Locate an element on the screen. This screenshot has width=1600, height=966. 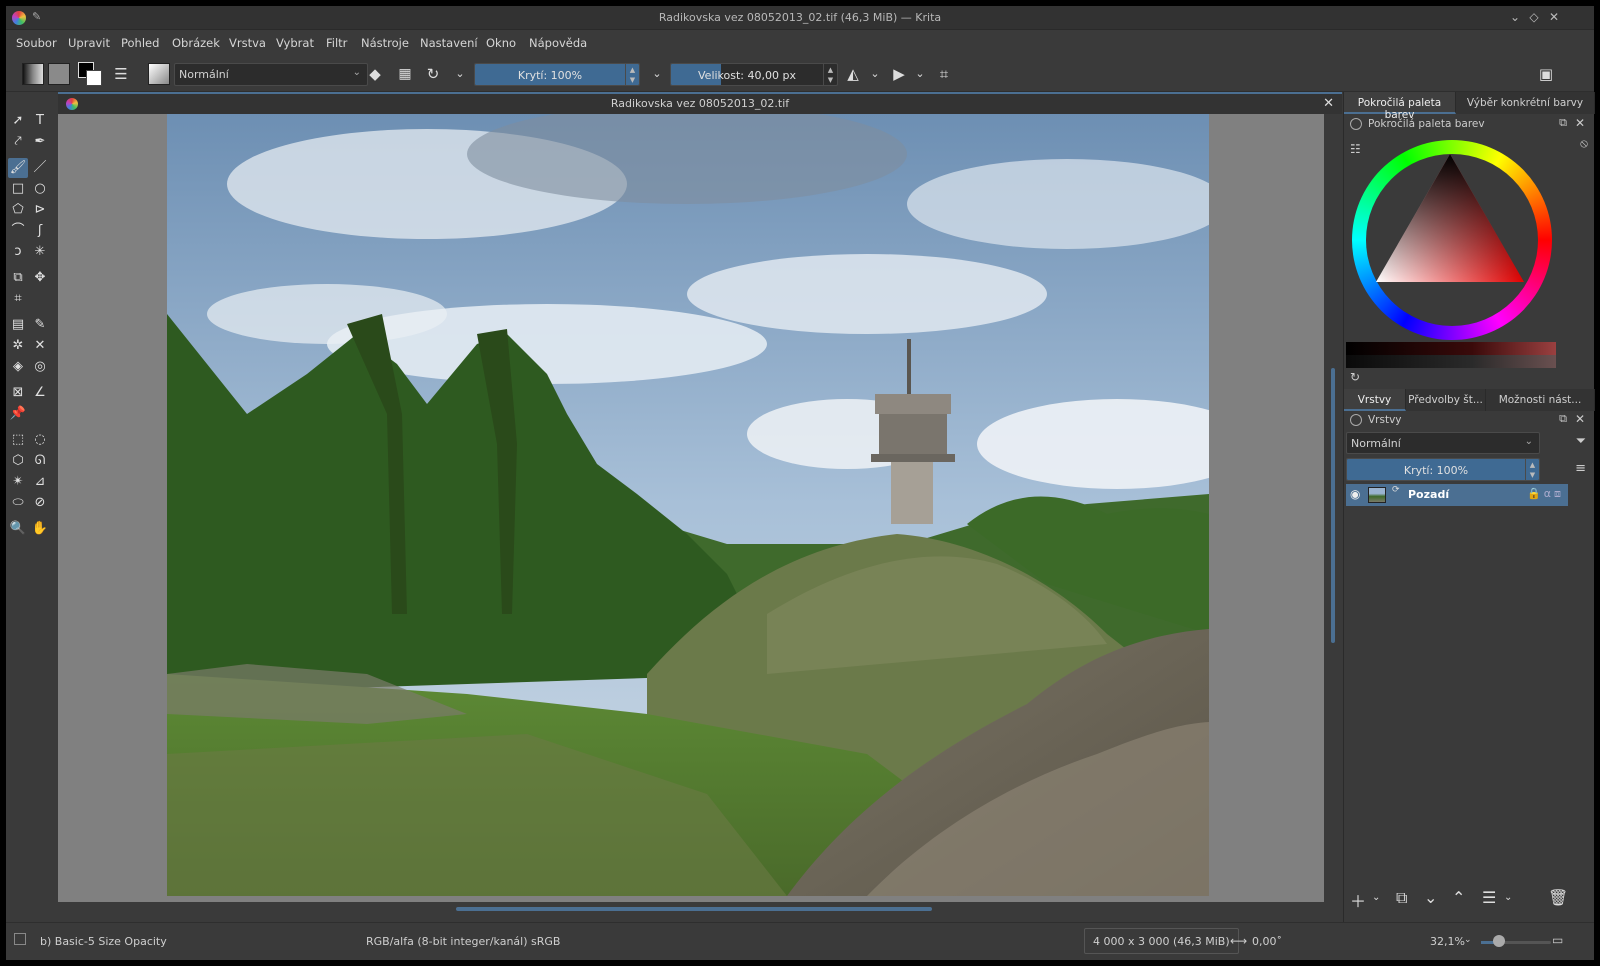
freehand-brush-icon: 🖌 is located at coordinates (18, 168).